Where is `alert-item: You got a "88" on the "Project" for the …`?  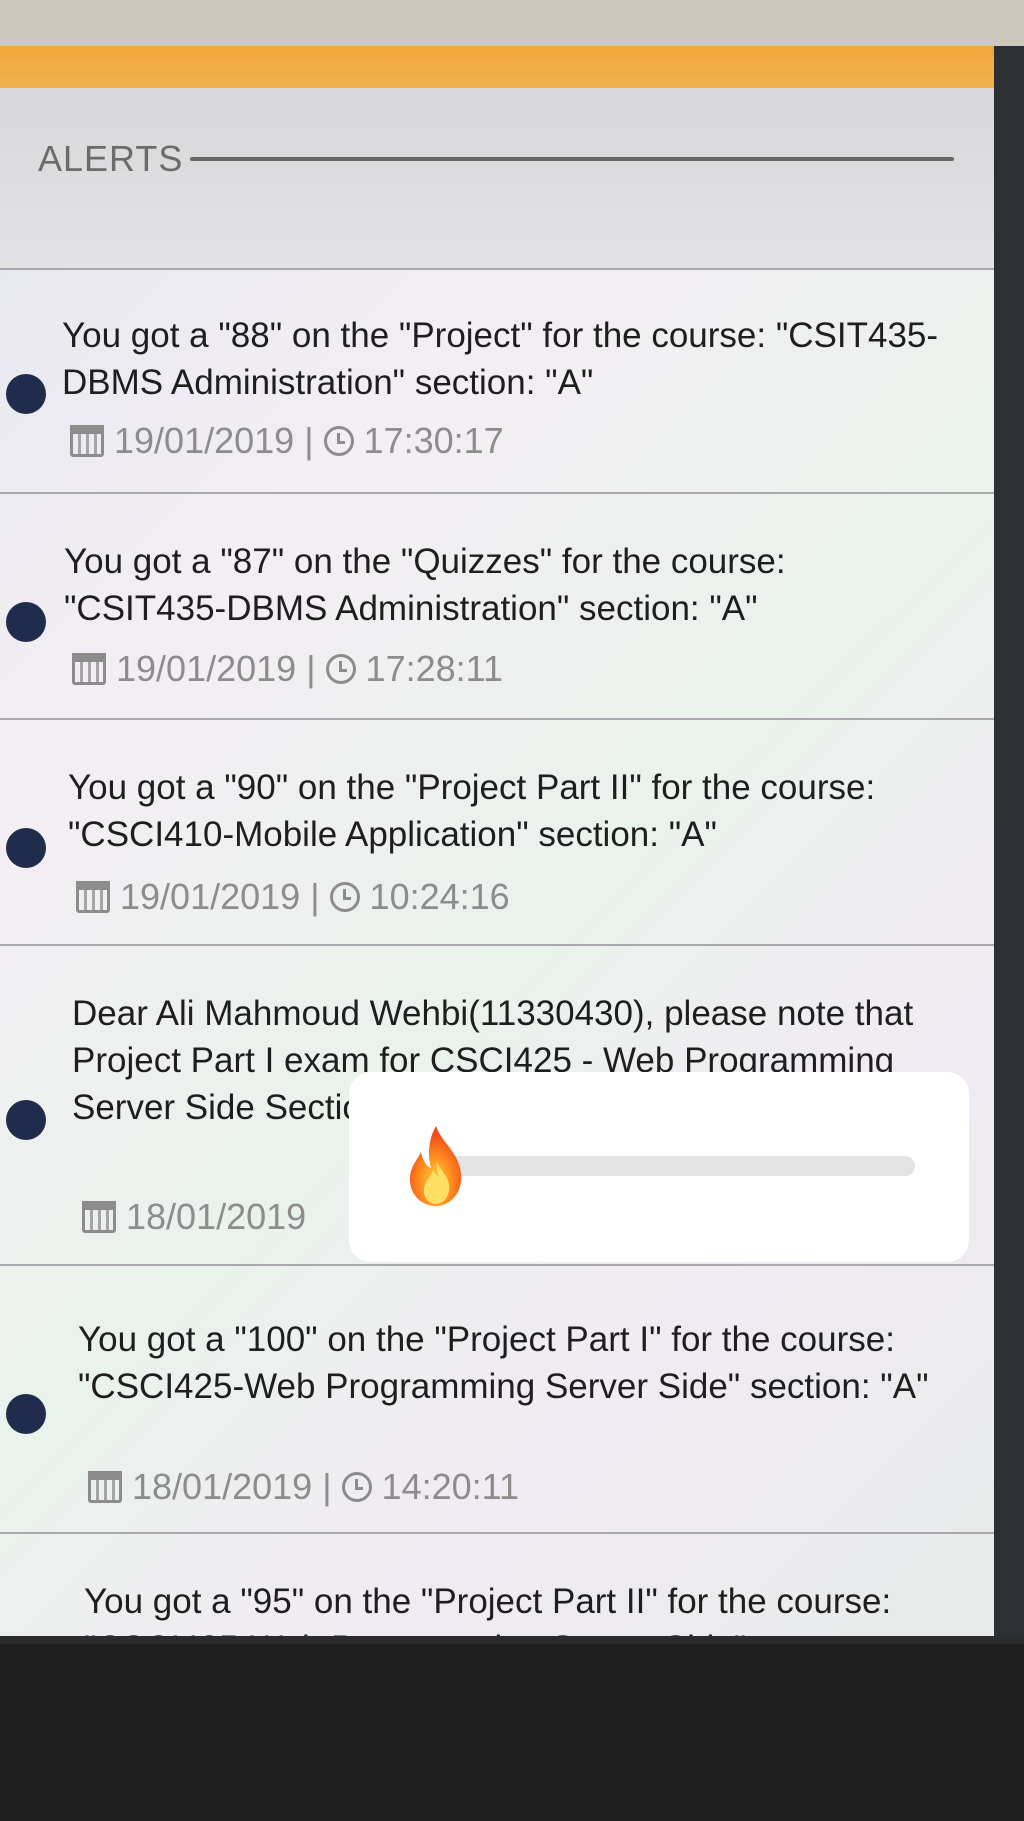 alert-item: You got a "88" on the "Project" for the … is located at coordinates (498, 381).